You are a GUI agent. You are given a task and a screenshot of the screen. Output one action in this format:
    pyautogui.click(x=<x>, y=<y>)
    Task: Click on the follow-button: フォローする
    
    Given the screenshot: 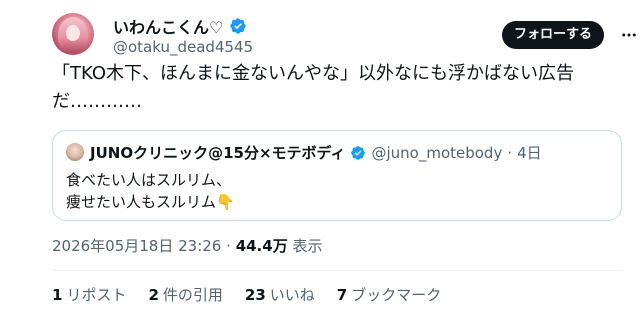 What is the action you would take?
    pyautogui.click(x=553, y=35)
    